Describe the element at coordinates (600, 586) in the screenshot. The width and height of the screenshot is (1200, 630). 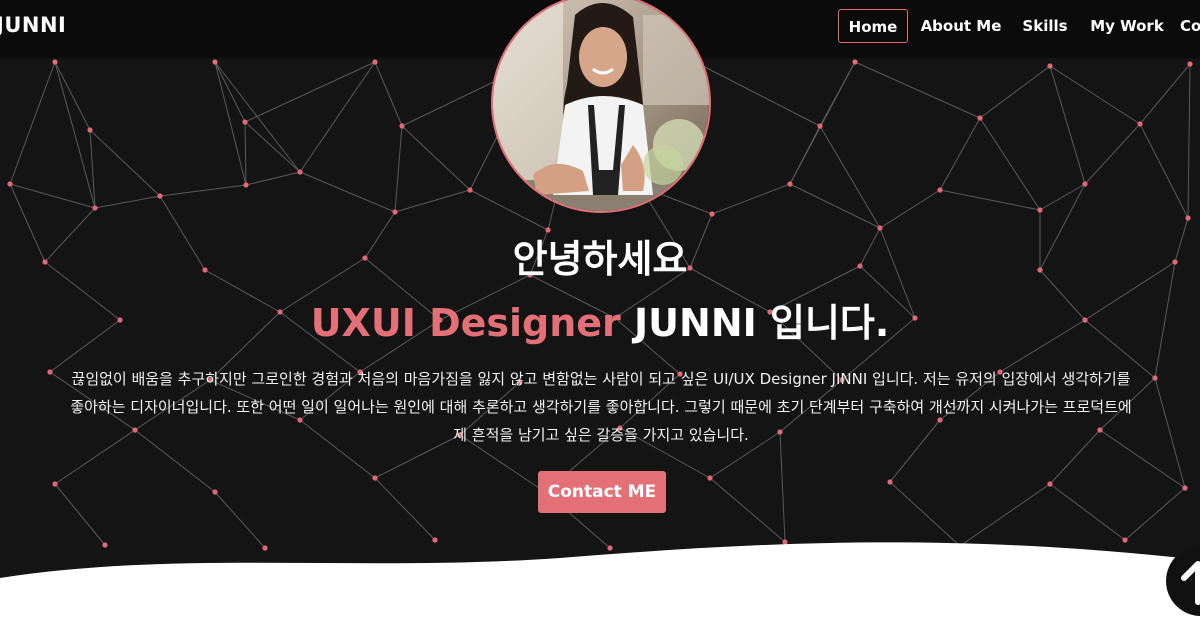
I see `bottom-wave` at that location.